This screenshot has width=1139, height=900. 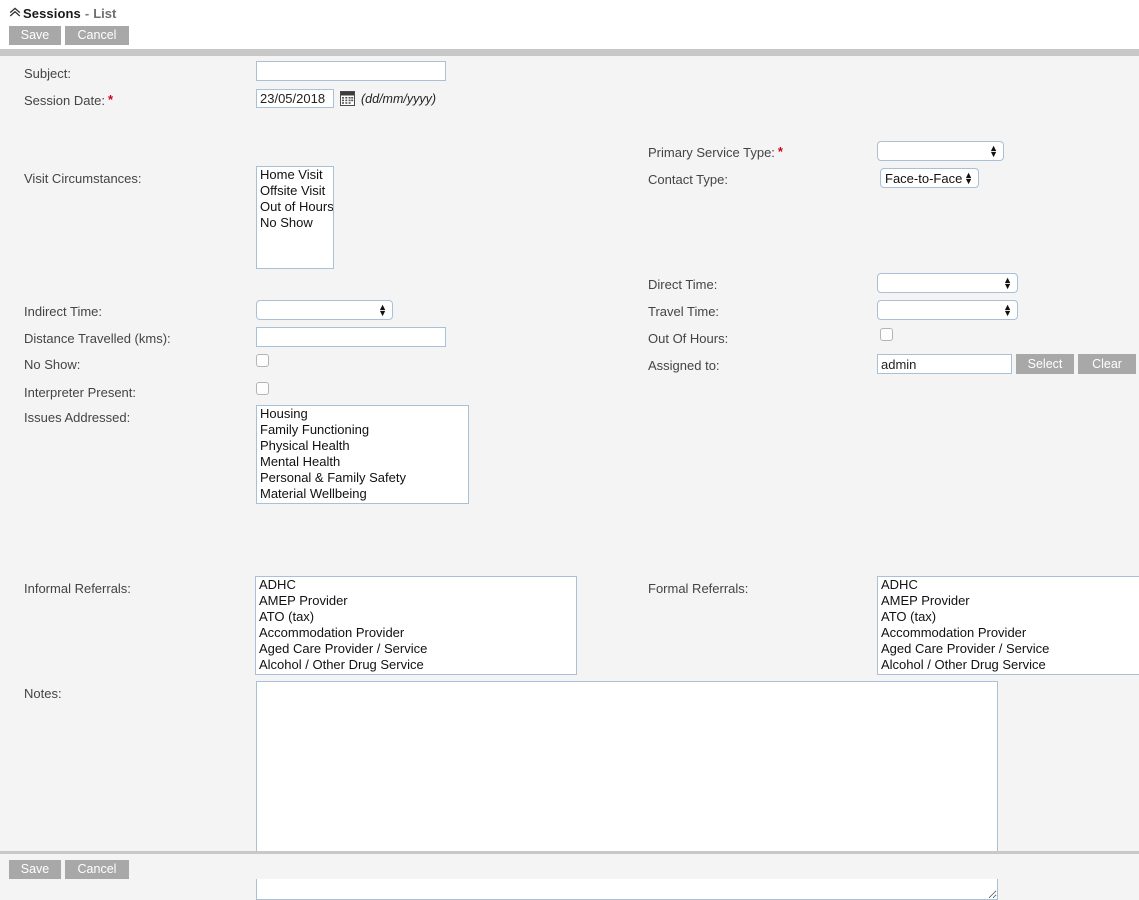 I want to click on primary-service-type-select, so click(x=940, y=151).